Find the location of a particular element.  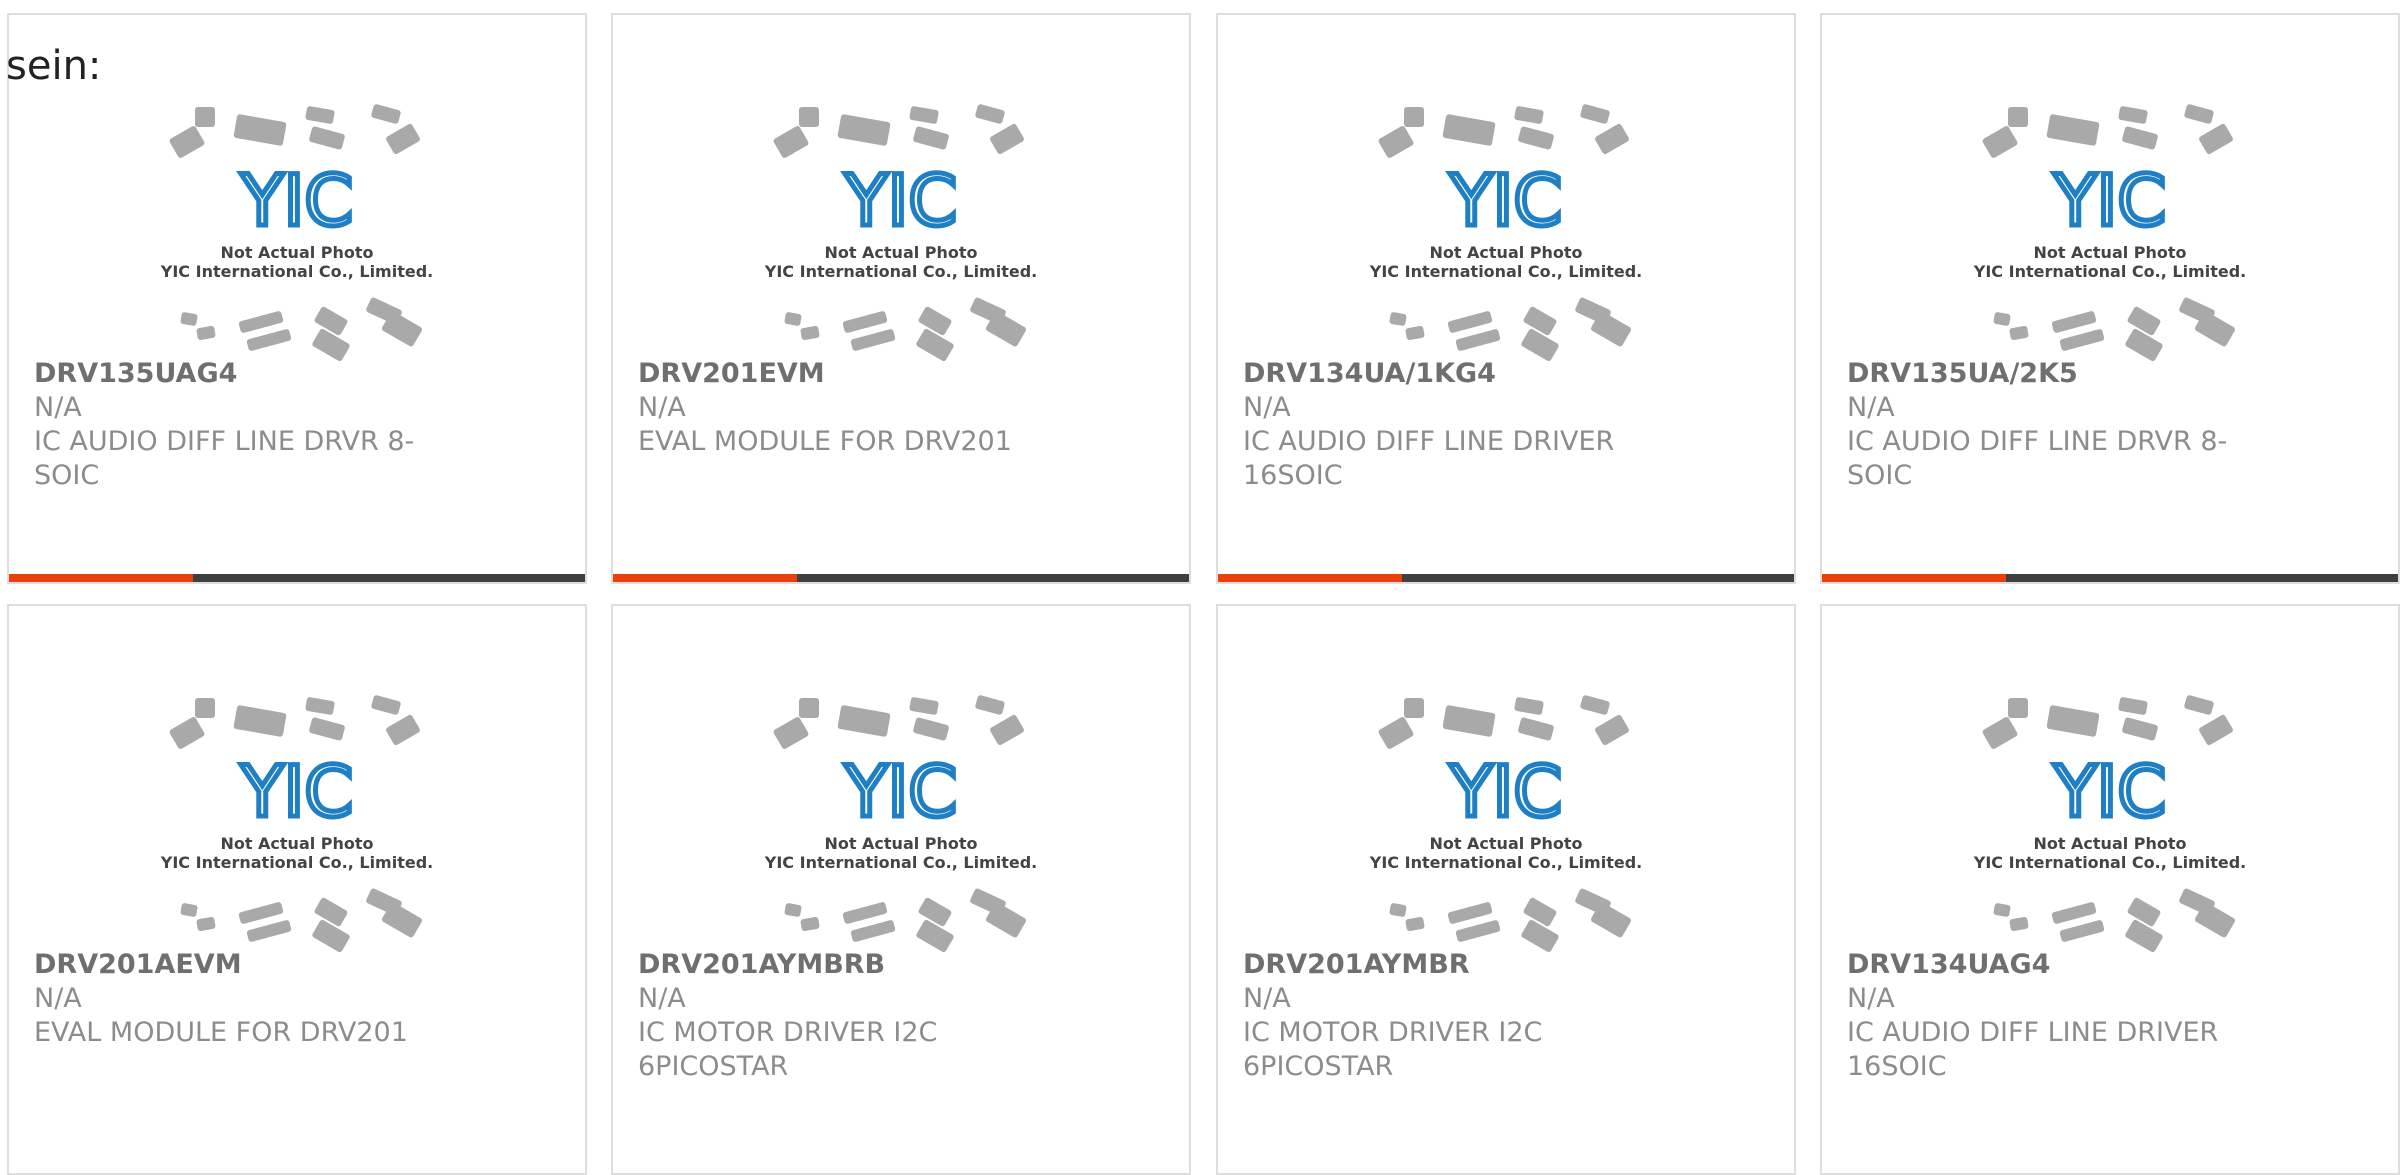

description: EVAL MODULE FOR DRV201 is located at coordinates (221, 1032).